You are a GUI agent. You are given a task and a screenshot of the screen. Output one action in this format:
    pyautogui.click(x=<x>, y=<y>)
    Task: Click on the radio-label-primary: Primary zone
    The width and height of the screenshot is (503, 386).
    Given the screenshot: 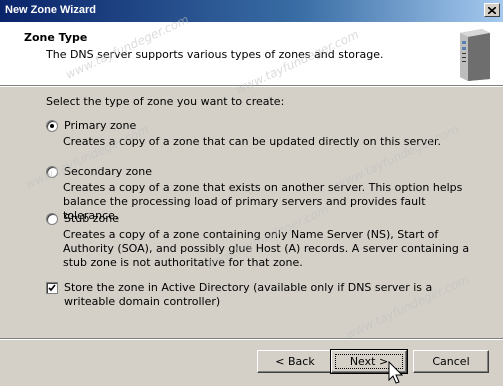 What is the action you would take?
    pyautogui.click(x=100, y=125)
    